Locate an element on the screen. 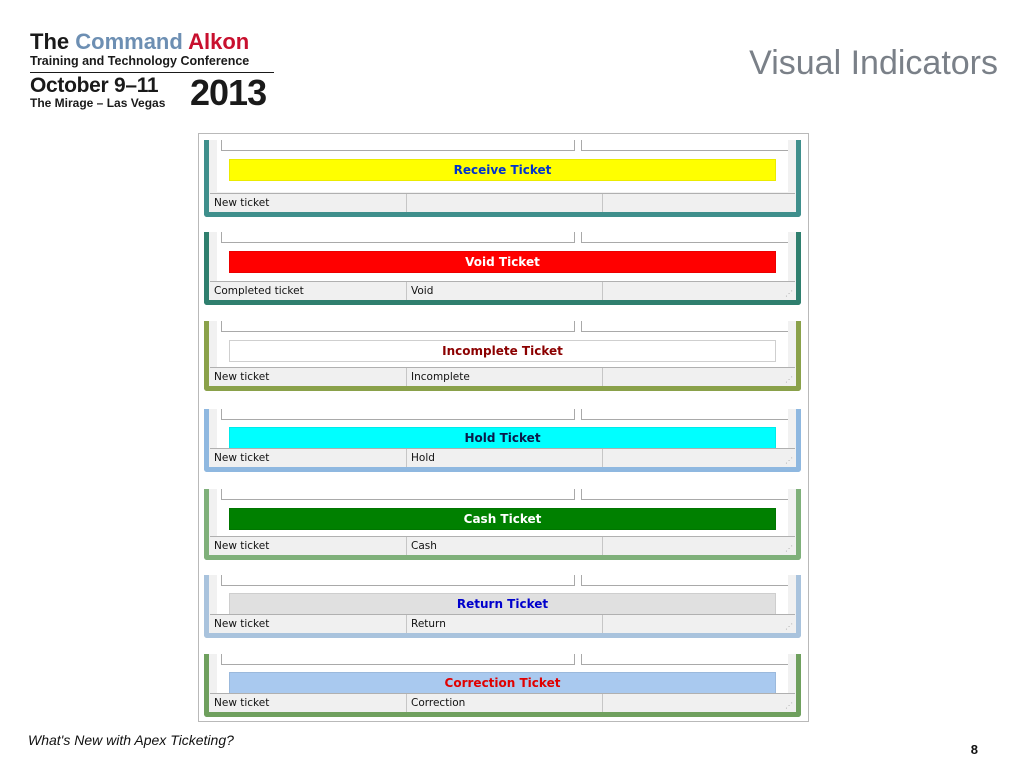 This screenshot has height=768, width=1024. panel-void-ticket: Void Ticket Completed ticket Void ⋰ is located at coordinates (502, 268).